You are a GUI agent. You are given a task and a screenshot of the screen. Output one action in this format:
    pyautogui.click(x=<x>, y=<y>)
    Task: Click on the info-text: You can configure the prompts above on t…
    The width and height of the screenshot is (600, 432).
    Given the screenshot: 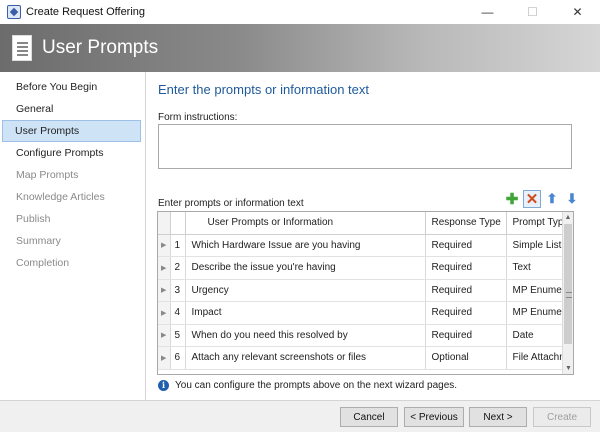 What is the action you would take?
    pyautogui.click(x=316, y=385)
    